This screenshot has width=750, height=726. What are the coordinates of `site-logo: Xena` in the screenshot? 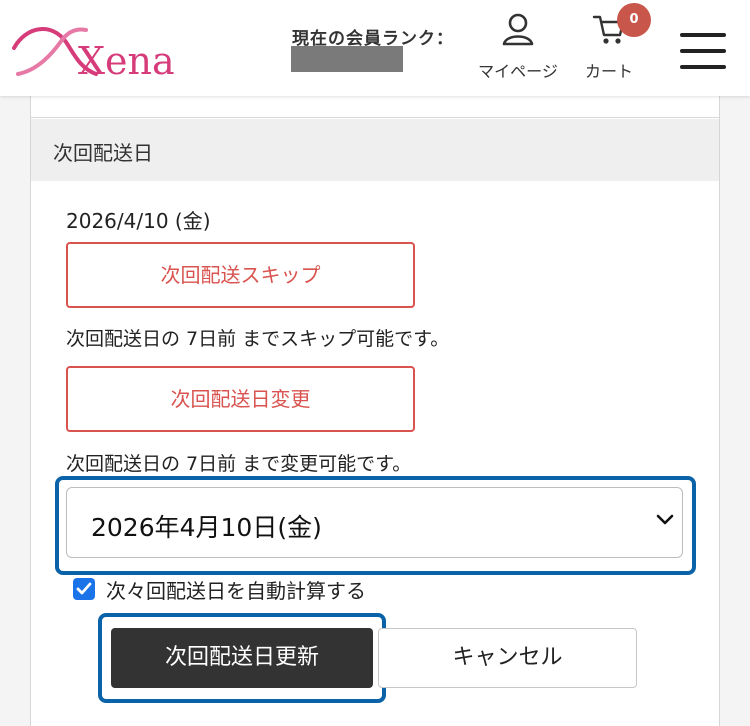 It's located at (93, 50).